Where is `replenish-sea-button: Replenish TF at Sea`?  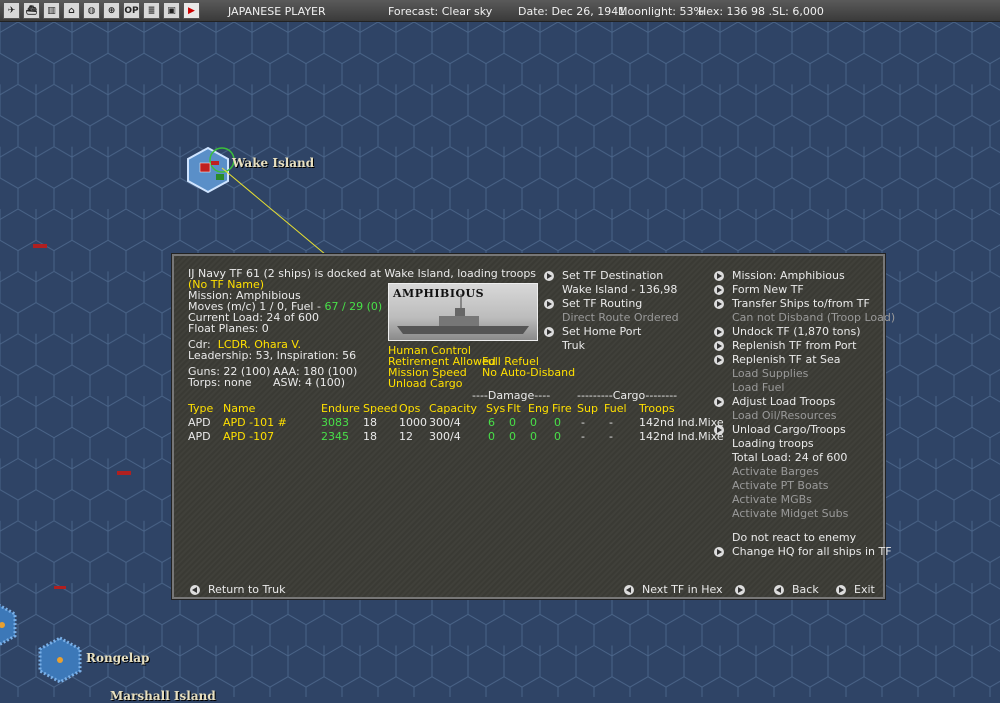 replenish-sea-button: Replenish TF at Sea is located at coordinates (777, 360).